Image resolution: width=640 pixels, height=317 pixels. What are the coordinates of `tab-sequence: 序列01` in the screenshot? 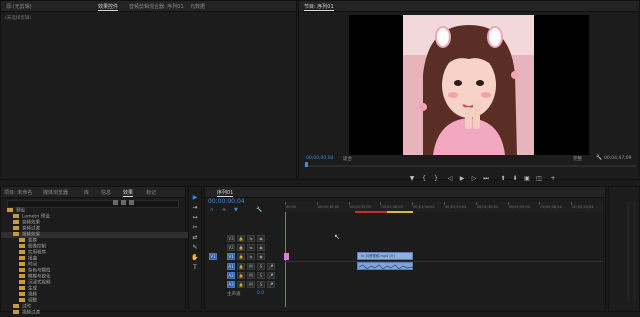 It's located at (225, 193).